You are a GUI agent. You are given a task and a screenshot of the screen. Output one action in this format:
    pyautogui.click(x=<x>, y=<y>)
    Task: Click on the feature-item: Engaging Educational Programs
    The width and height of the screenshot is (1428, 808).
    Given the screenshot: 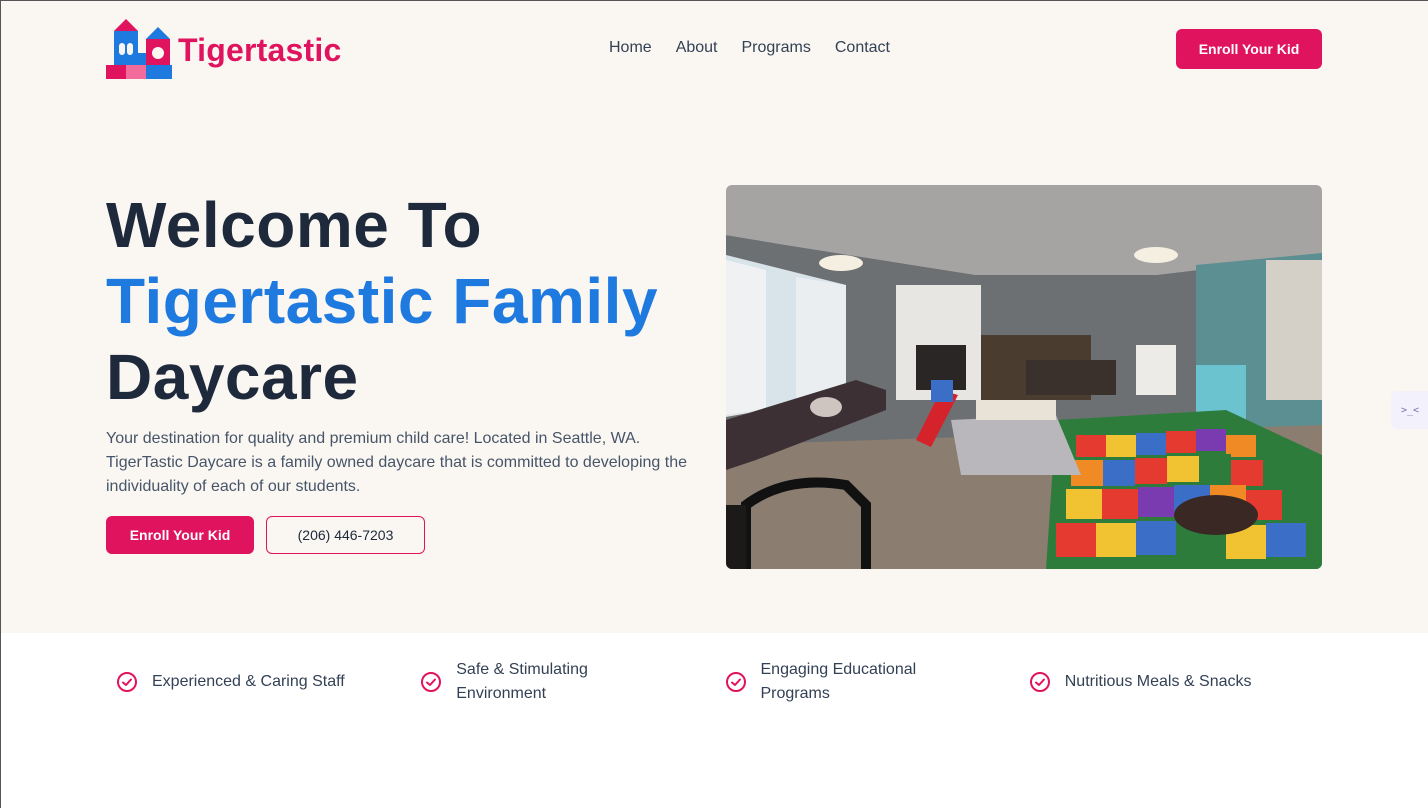 What is the action you would take?
    pyautogui.click(x=867, y=682)
    